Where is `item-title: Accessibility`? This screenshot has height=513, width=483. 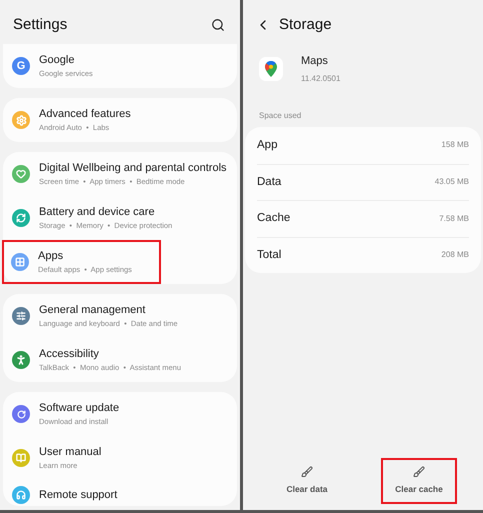
item-title: Accessibility is located at coordinates (69, 354).